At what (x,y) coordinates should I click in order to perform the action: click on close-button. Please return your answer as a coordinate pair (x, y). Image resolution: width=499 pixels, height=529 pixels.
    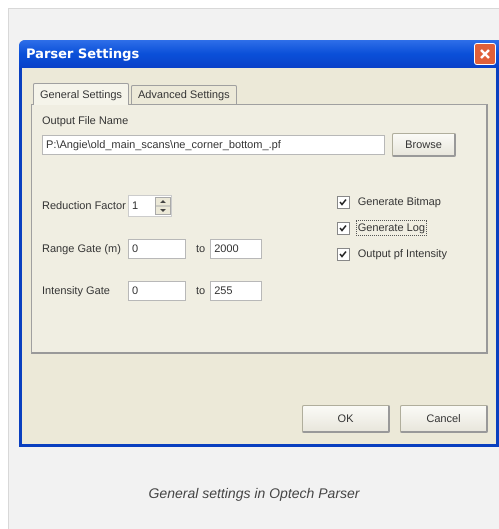
    Looking at the image, I should click on (485, 54).